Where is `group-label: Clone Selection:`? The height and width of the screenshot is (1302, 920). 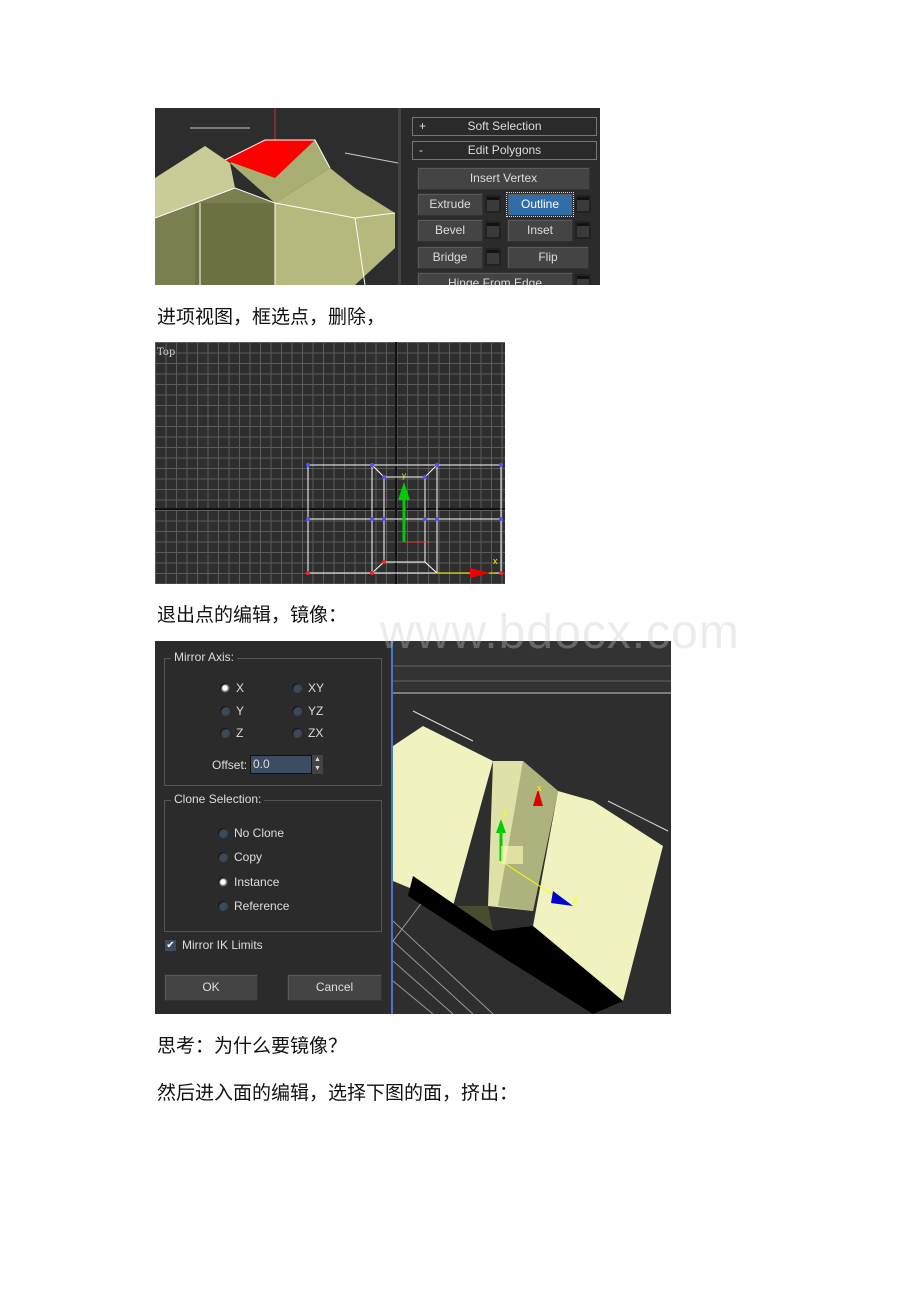
group-label: Clone Selection: is located at coordinates (218, 799).